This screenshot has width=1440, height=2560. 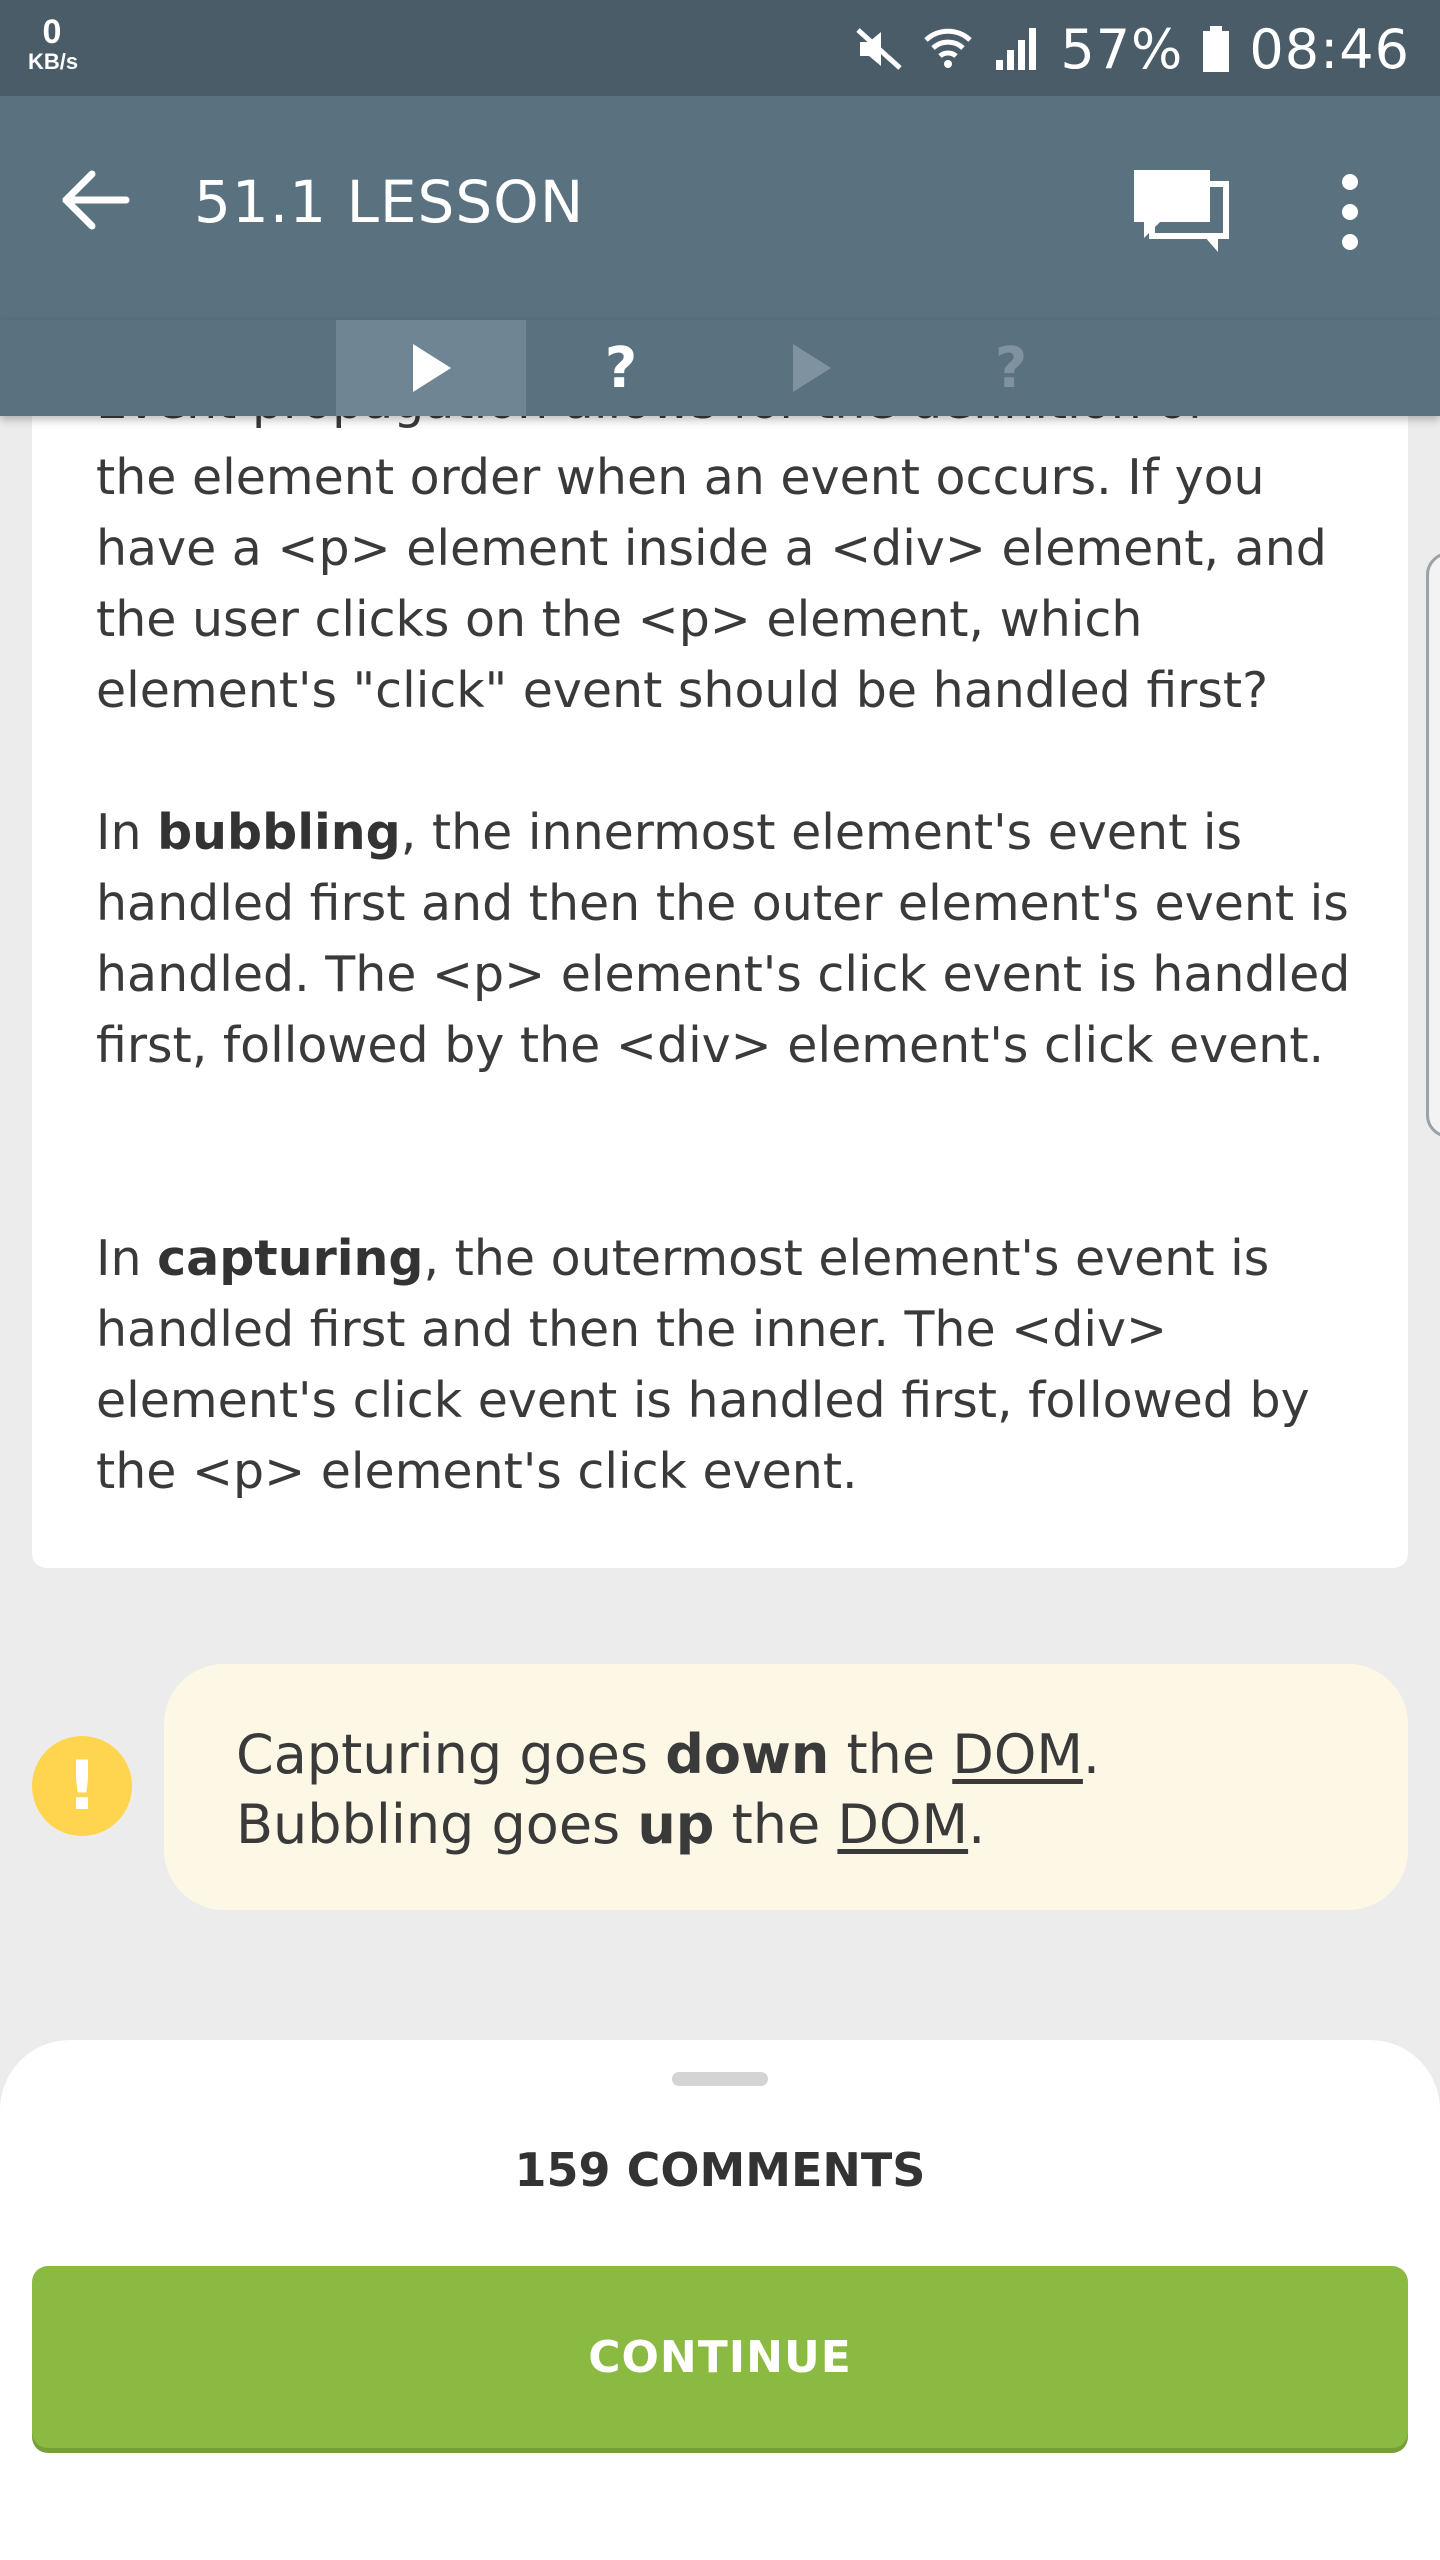 I want to click on net-speed: 0 KB/s, so click(x=53, y=43).